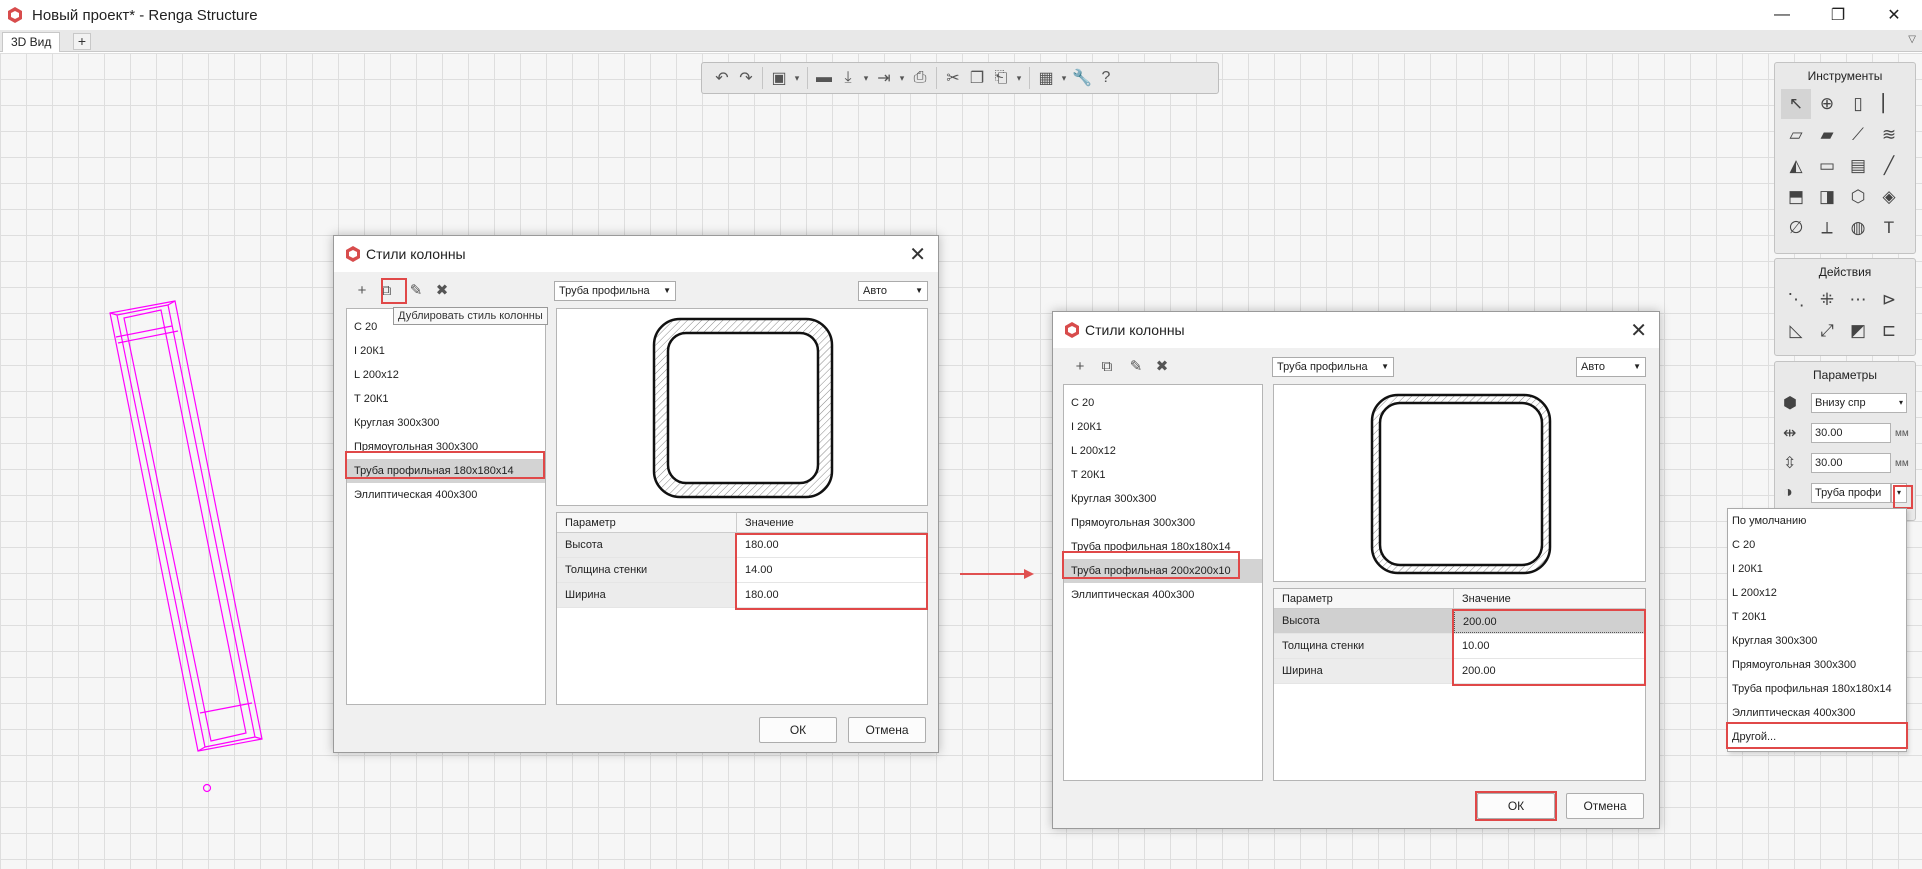 Image resolution: width=1922 pixels, height=869 pixels. Describe the element at coordinates (1796, 104) in the screenshot. I see `select-cursor-icon: ↖` at that location.